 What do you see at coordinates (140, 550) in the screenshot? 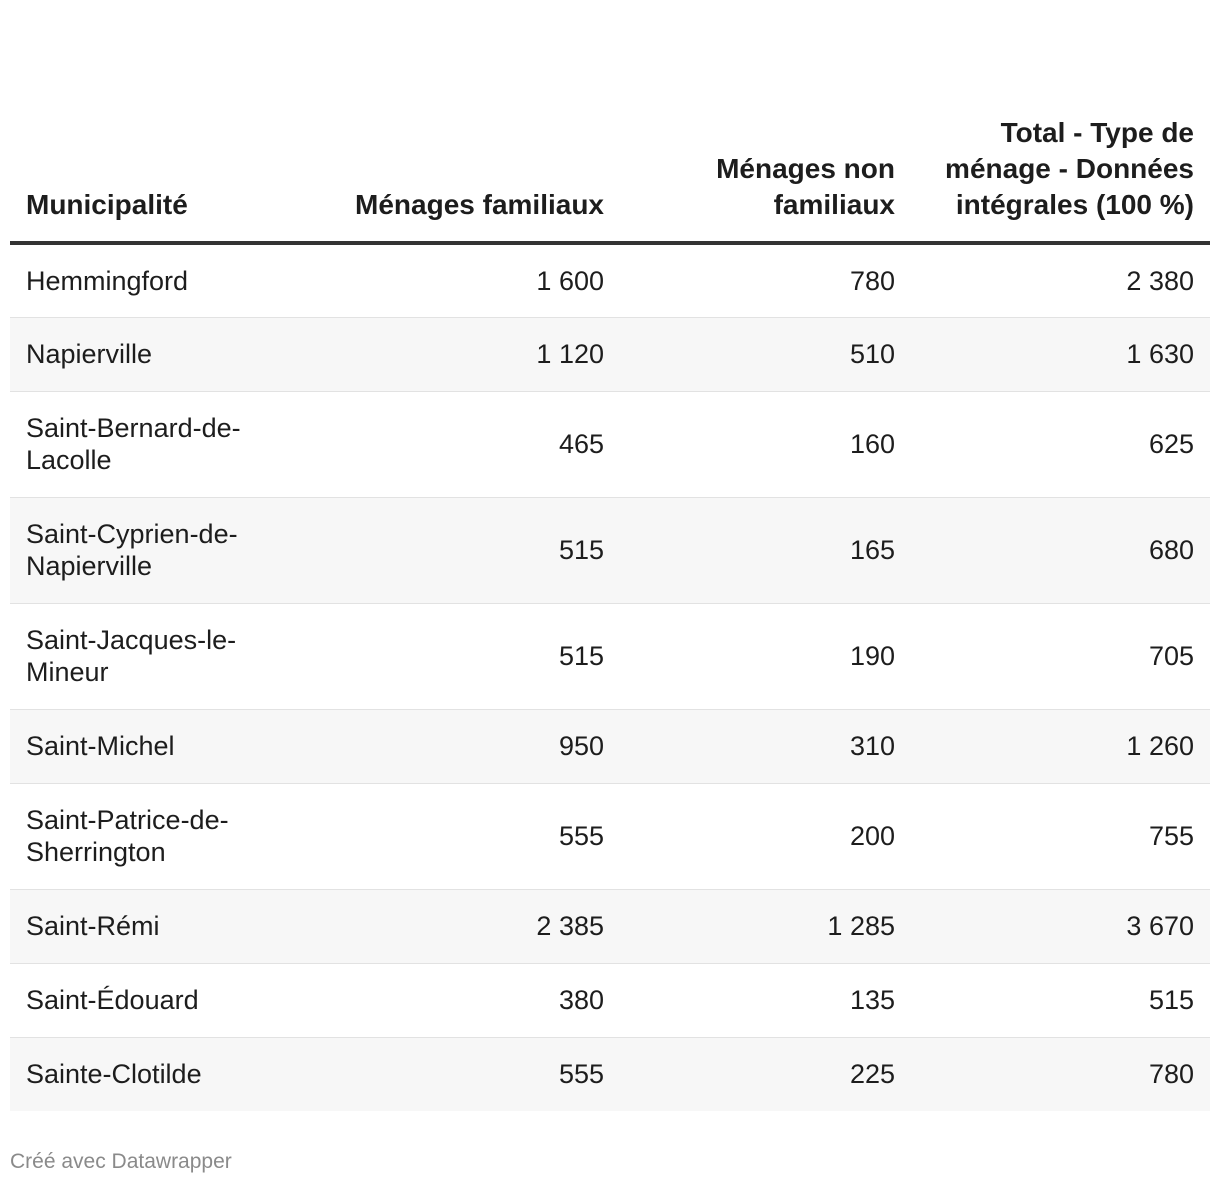
I see `municipality-cell: Saint-Cyprien-de-Napierville` at bounding box center [140, 550].